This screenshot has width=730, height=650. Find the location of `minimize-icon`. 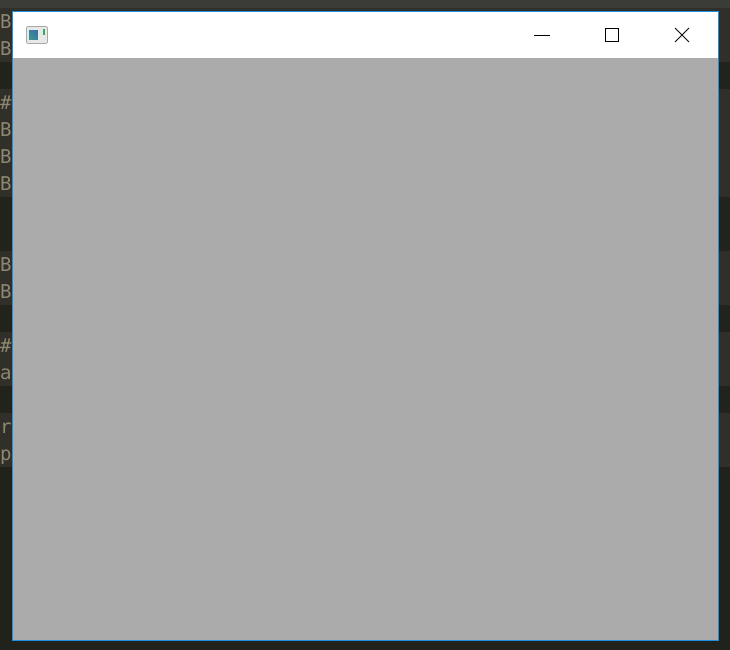

minimize-icon is located at coordinates (542, 35).